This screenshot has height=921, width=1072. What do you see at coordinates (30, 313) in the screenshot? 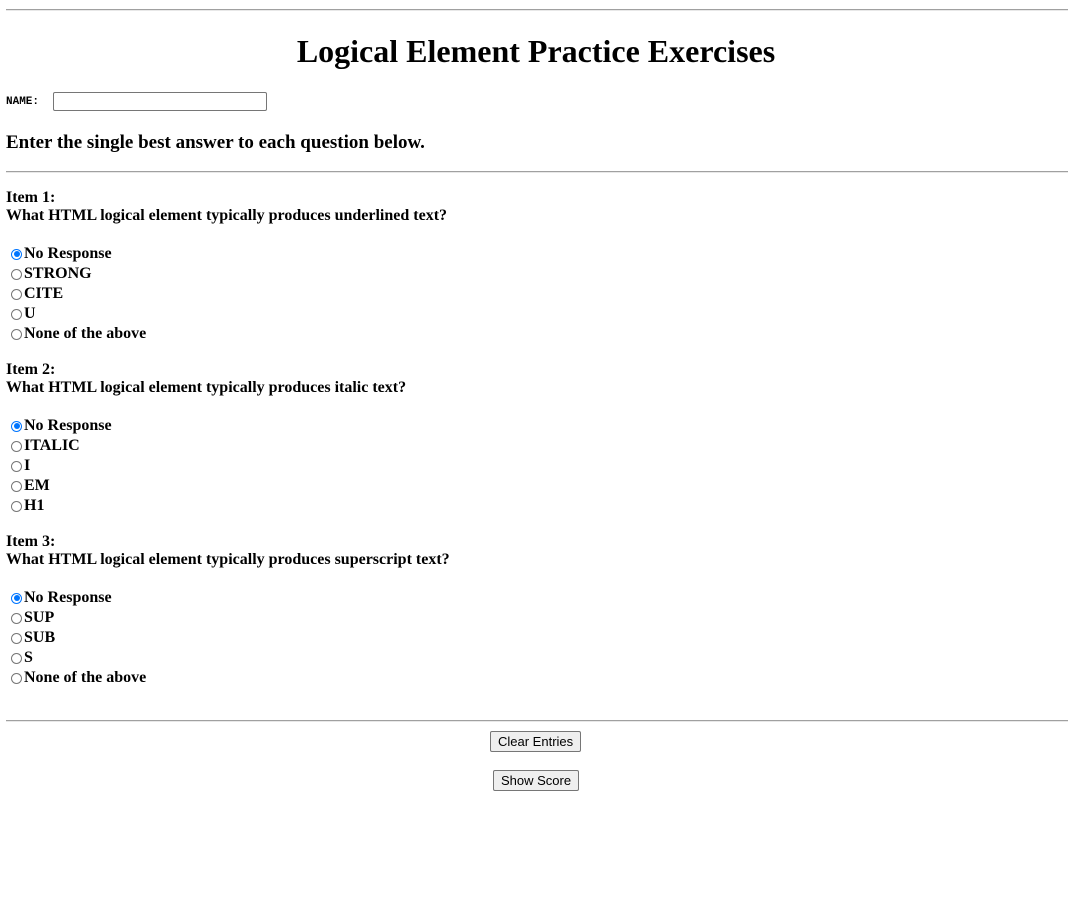
I see `option-label: U` at bounding box center [30, 313].